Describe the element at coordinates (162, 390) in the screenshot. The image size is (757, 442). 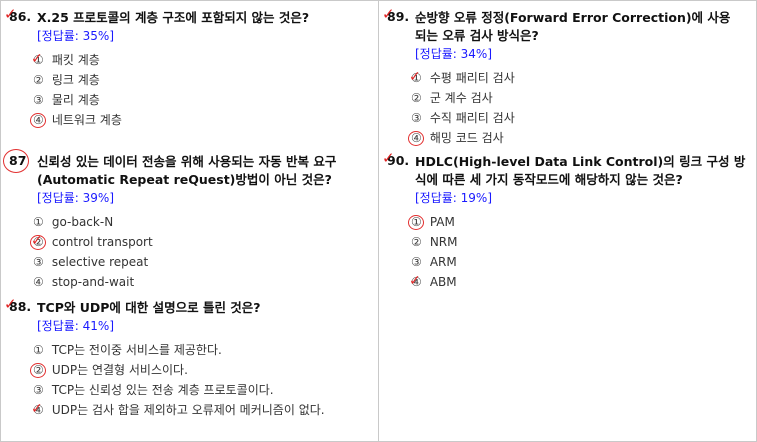
I see `option-label: TCP는 신뢰성 있는 전송 계층 프로토콜이다.` at that location.